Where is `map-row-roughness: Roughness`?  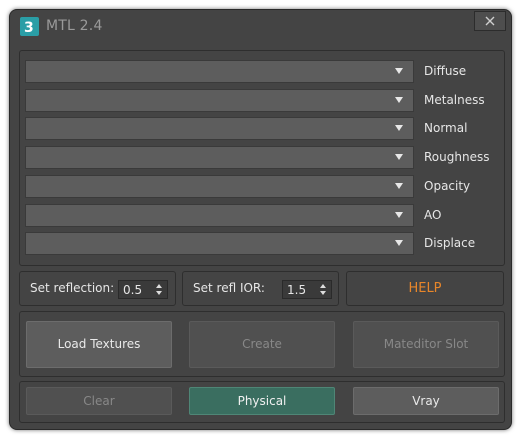
map-row-roughness: Roughness is located at coordinates (257, 158).